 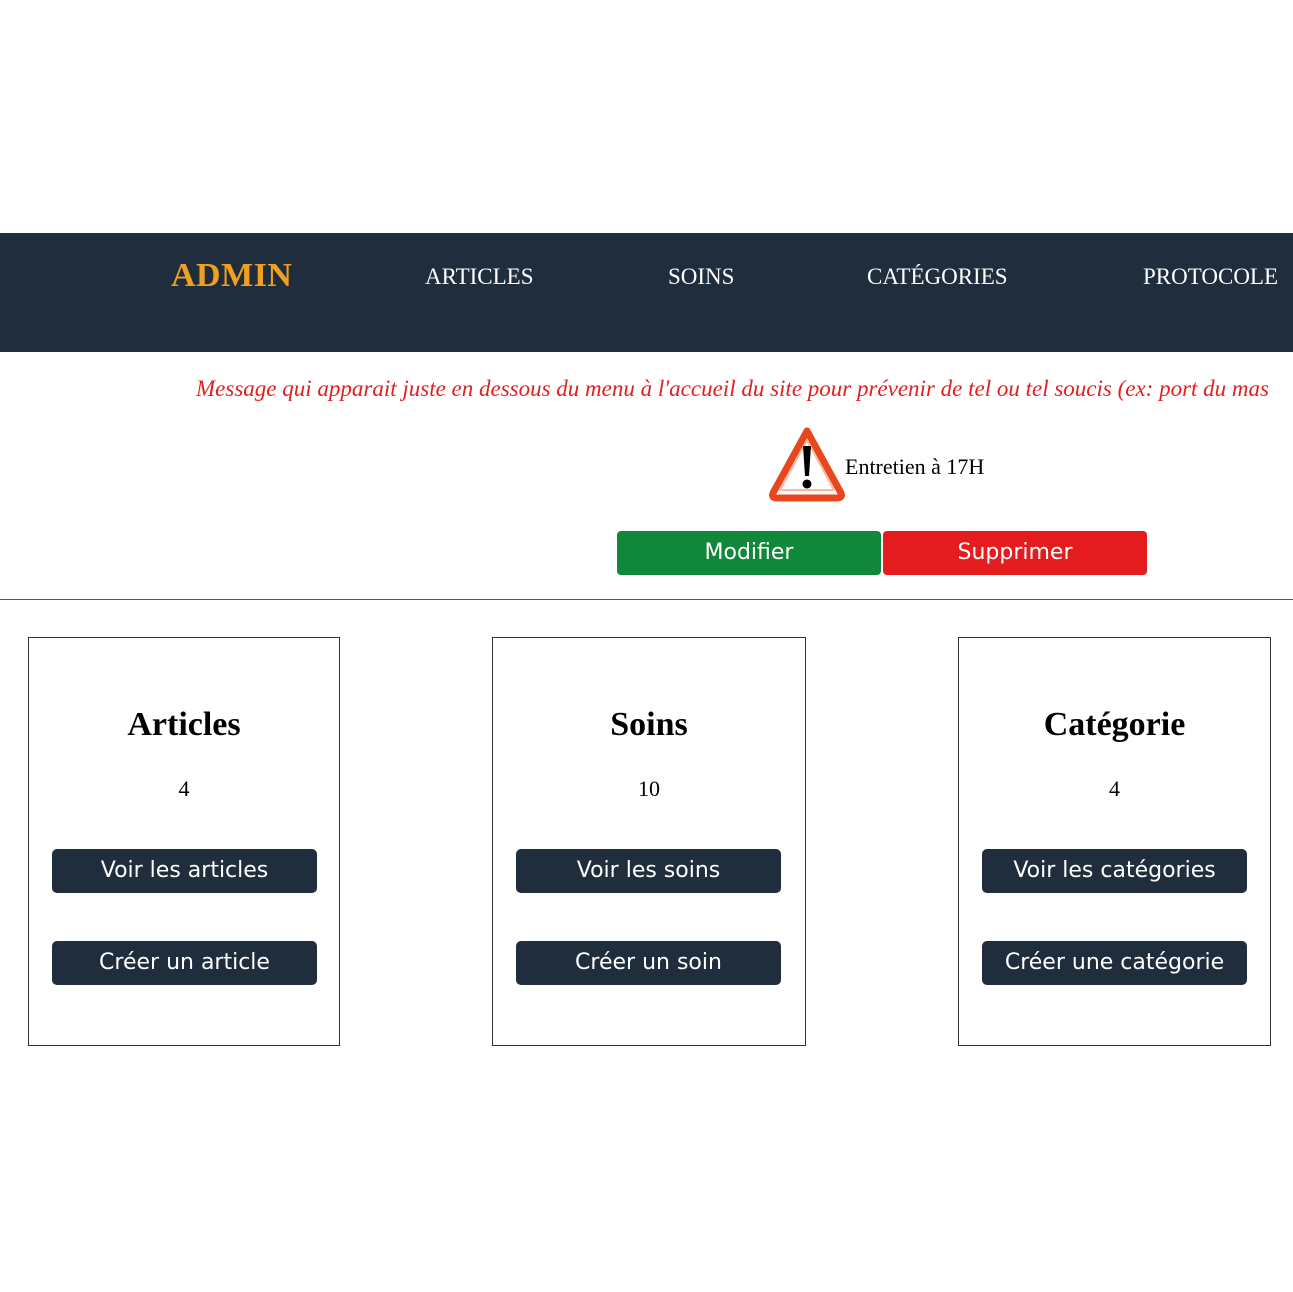 I want to click on soins-card-title: Soins, so click(x=649, y=724).